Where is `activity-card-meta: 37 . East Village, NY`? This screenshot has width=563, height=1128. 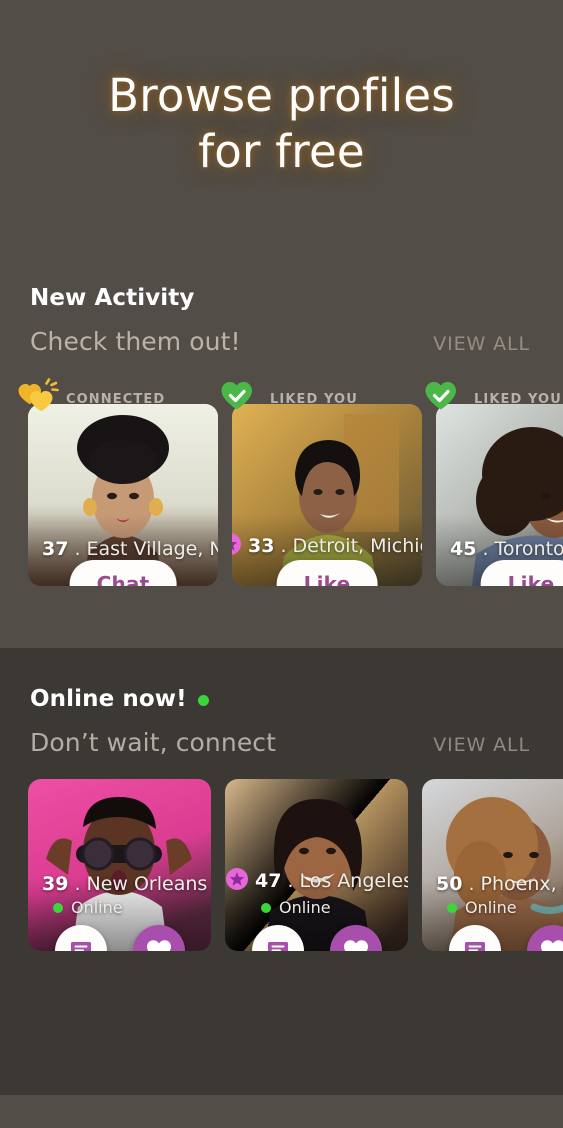
activity-card-meta: 37 . East Village, NY is located at coordinates (123, 549).